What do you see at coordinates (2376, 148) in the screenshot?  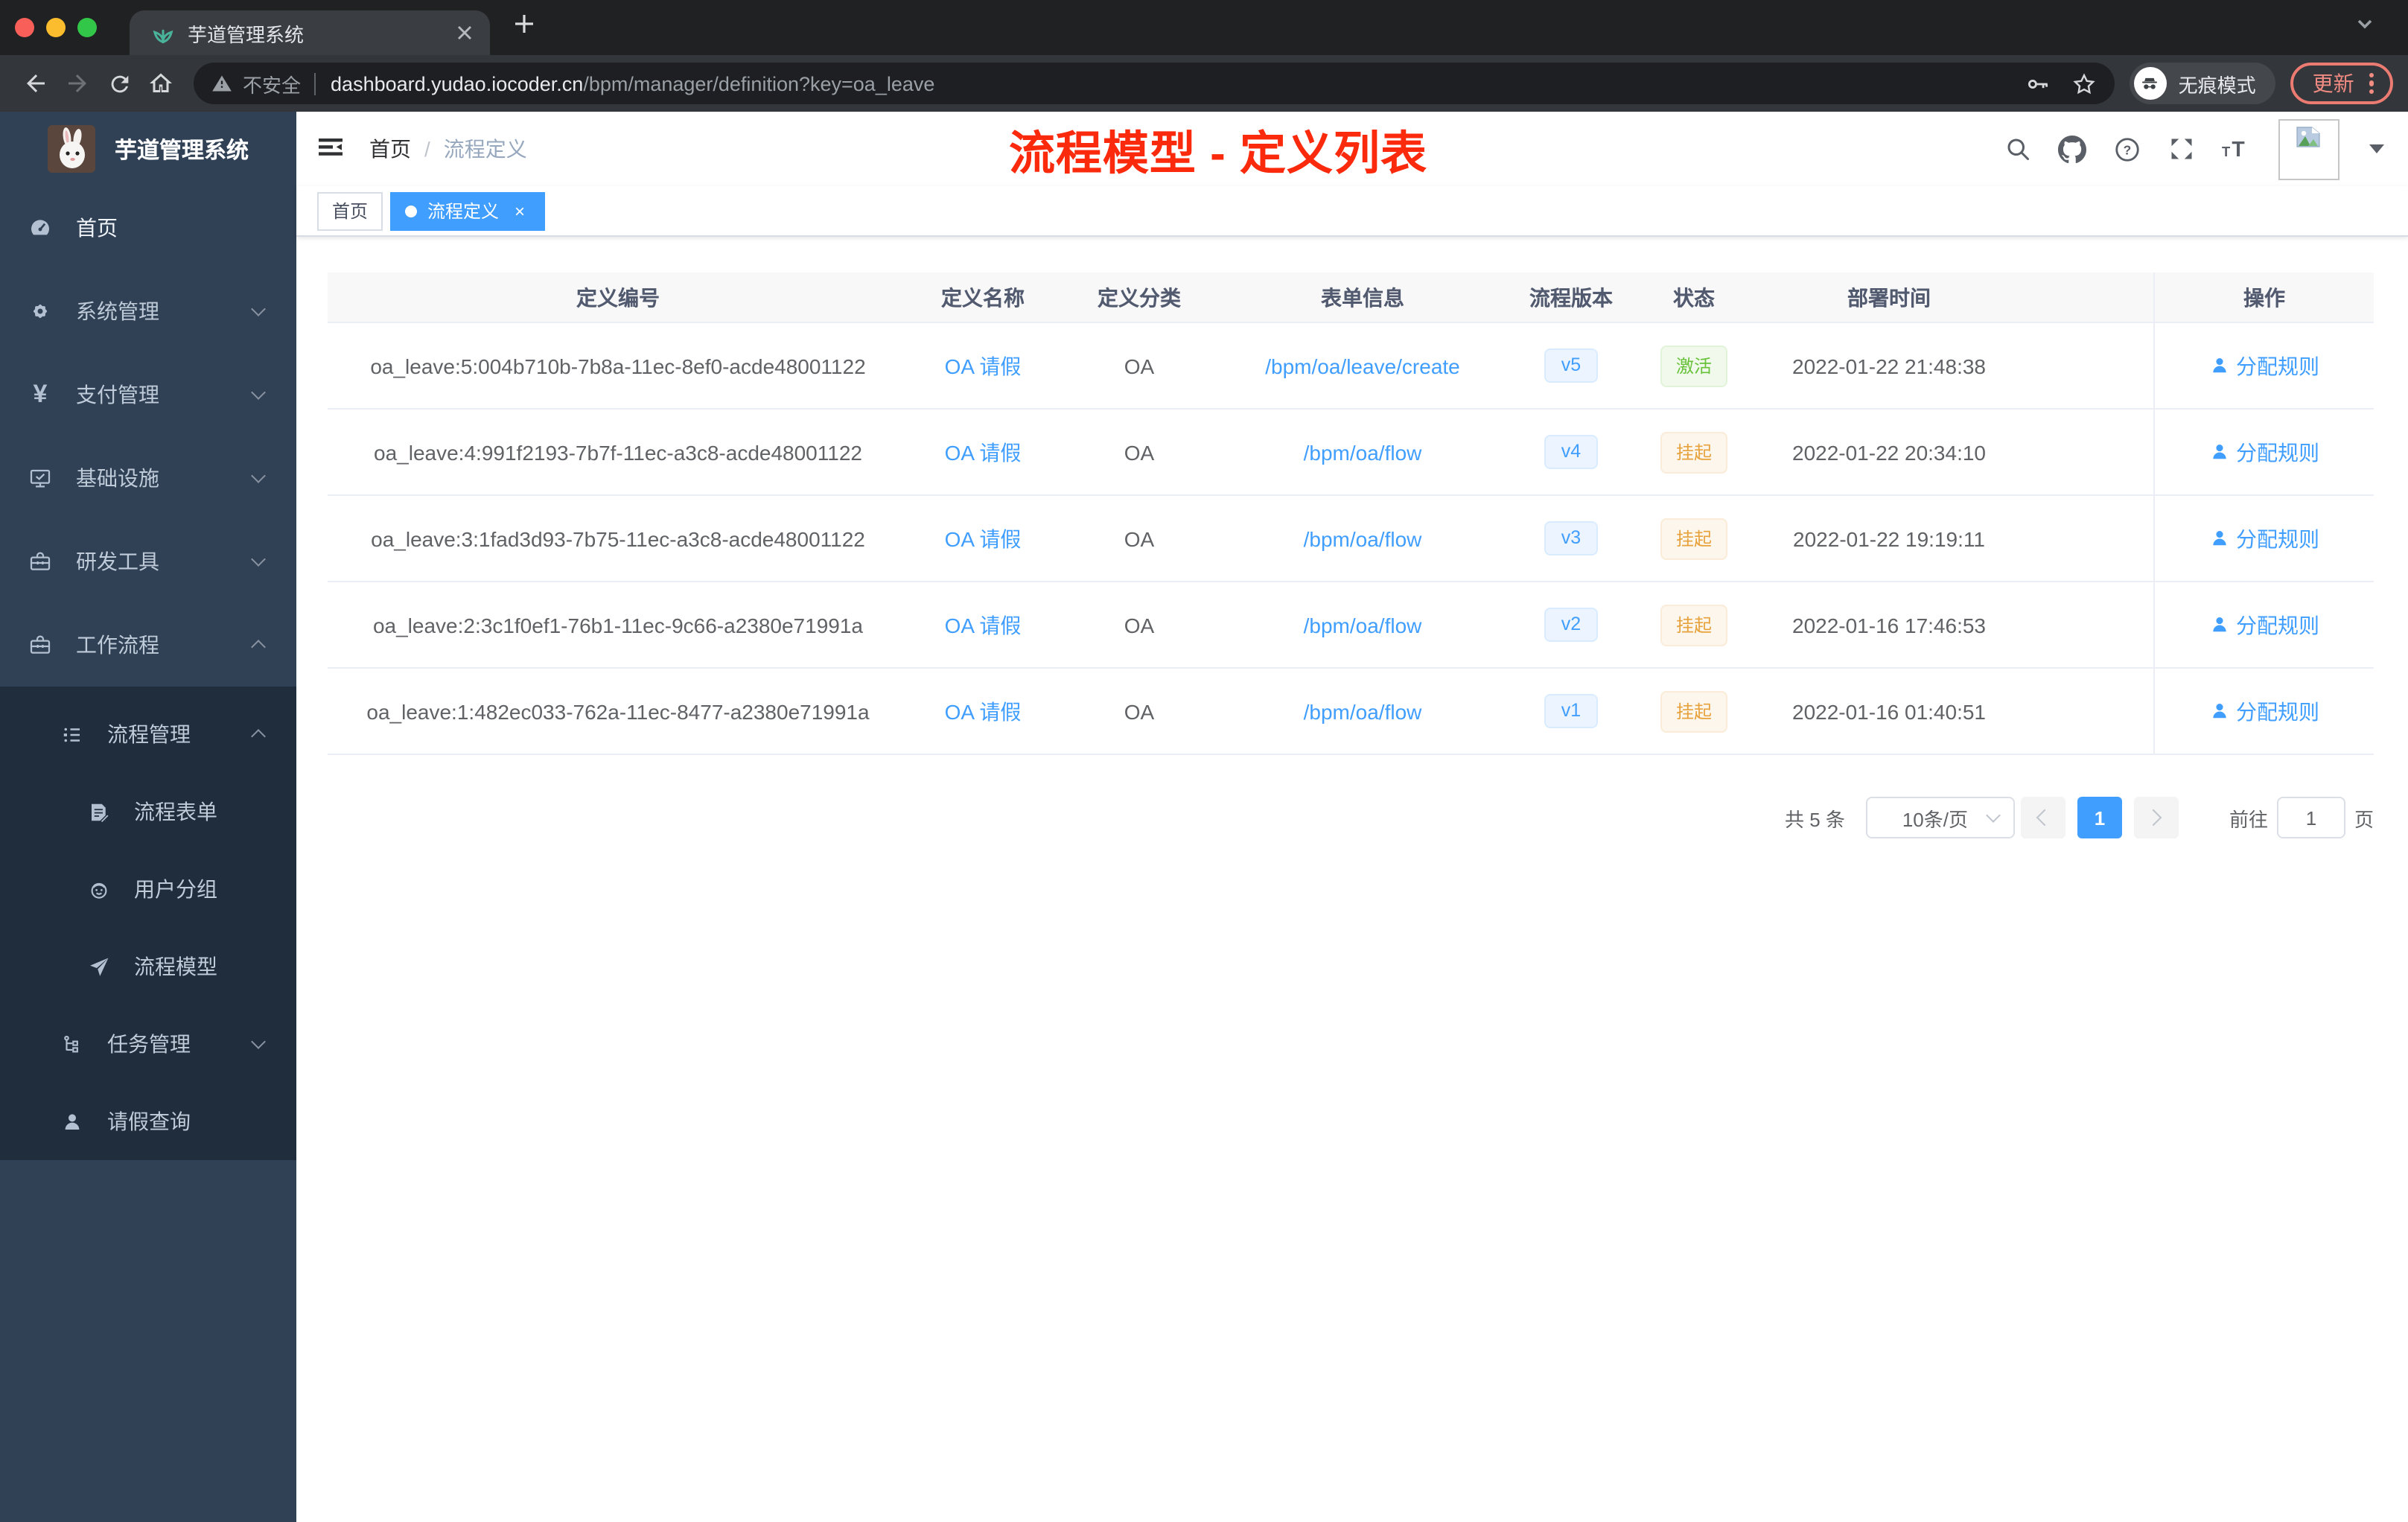 I see `avatar-caret-icon` at bounding box center [2376, 148].